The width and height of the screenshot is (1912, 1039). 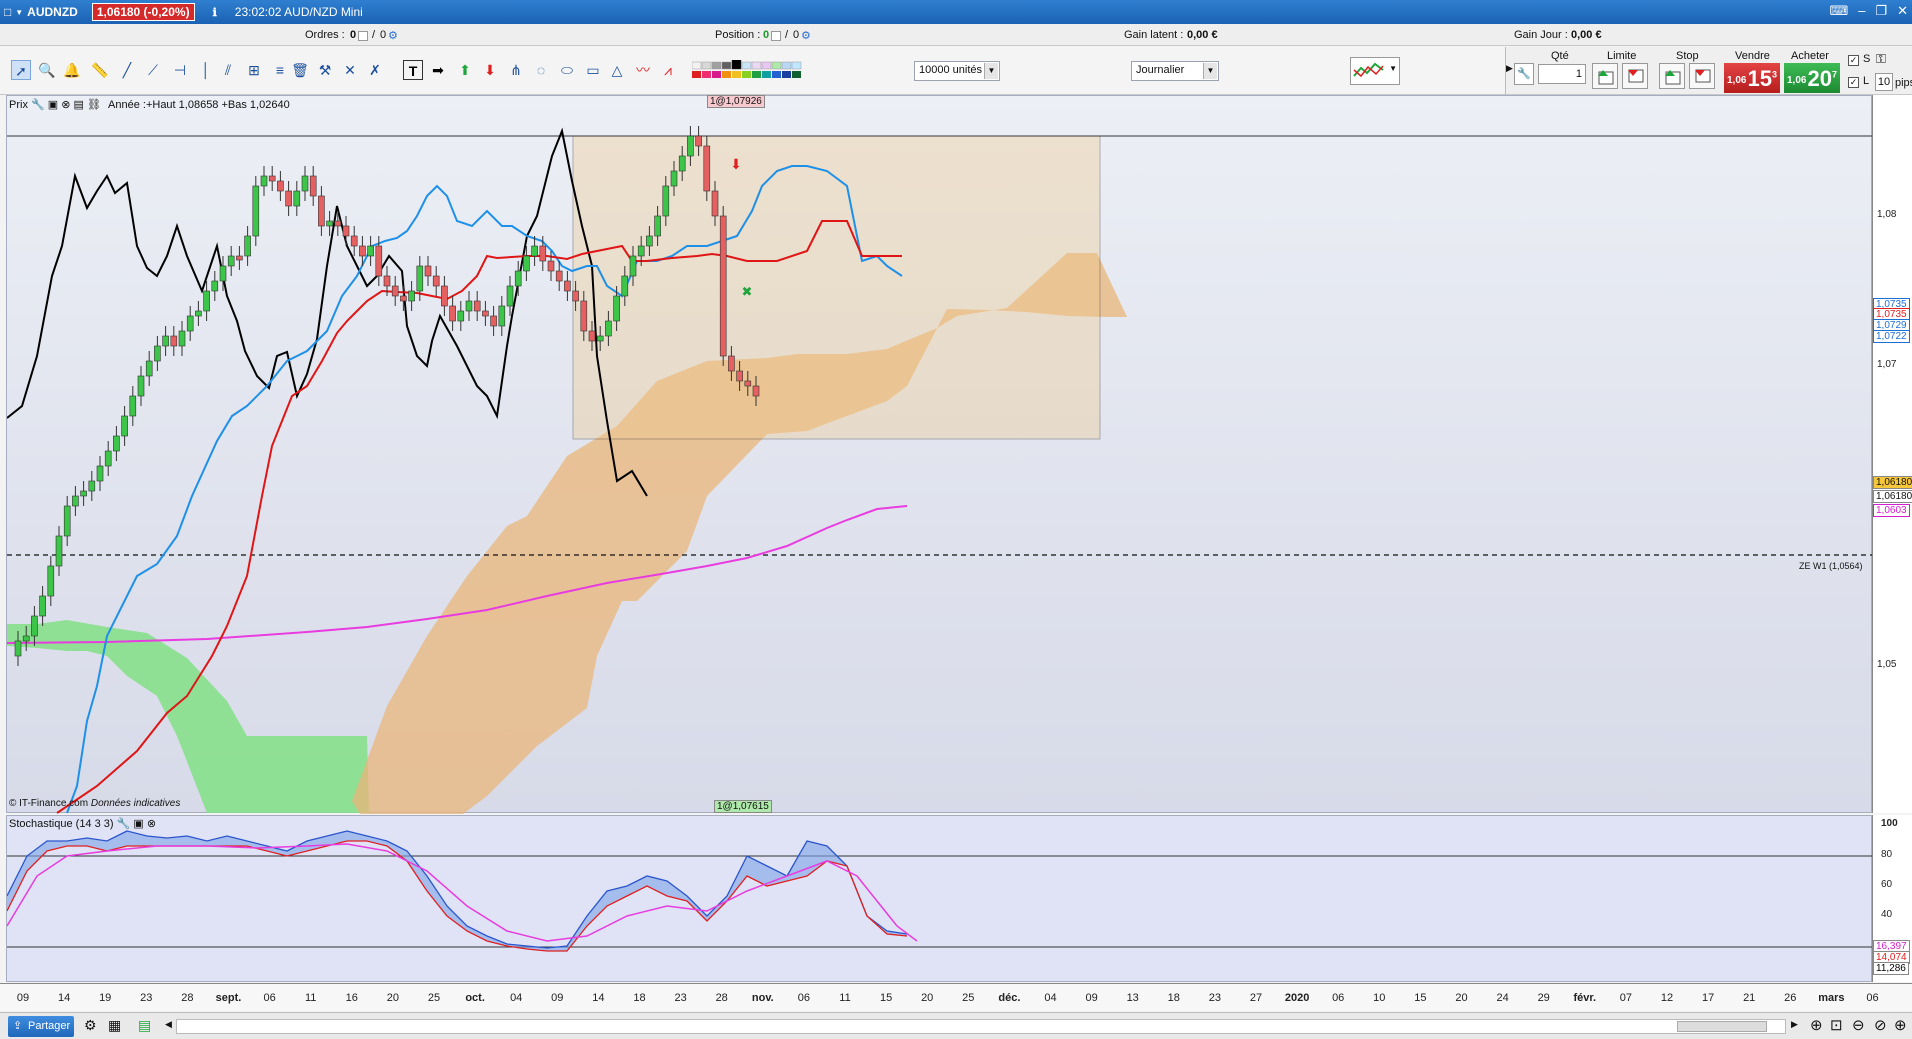 I want to click on scroll-right-icon: ▶, so click(x=1794, y=1024).